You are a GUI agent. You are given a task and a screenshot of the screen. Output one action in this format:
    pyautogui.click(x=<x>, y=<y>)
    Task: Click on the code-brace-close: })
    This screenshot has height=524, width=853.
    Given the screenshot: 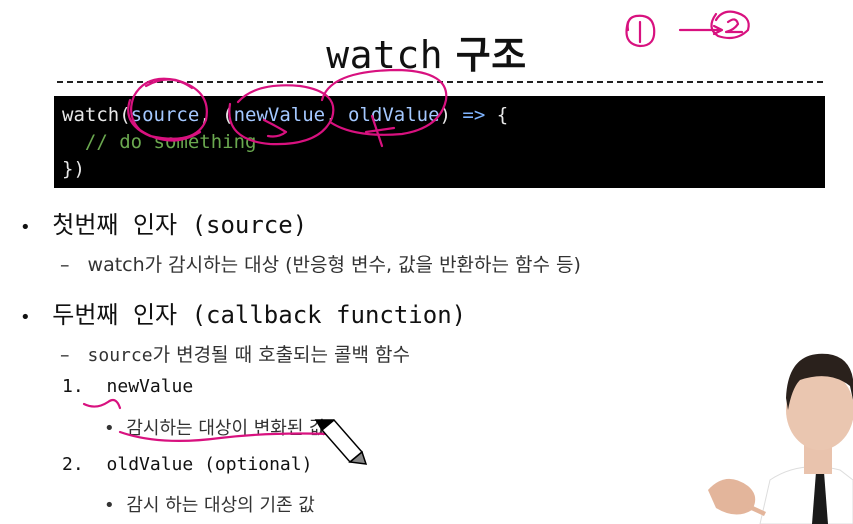 What is the action you would take?
    pyautogui.click(x=73, y=169)
    